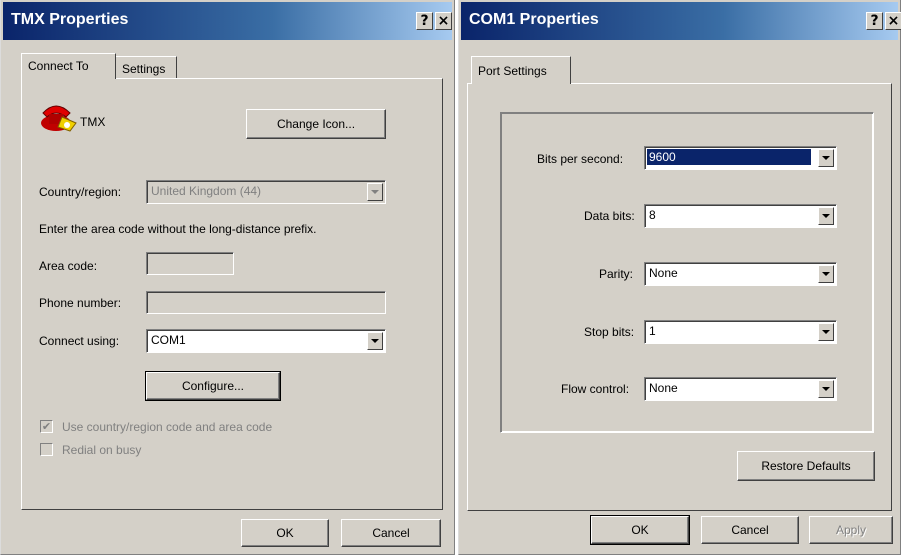 The image size is (901, 555). I want to click on data-bits-label: Data bits:, so click(609, 216).